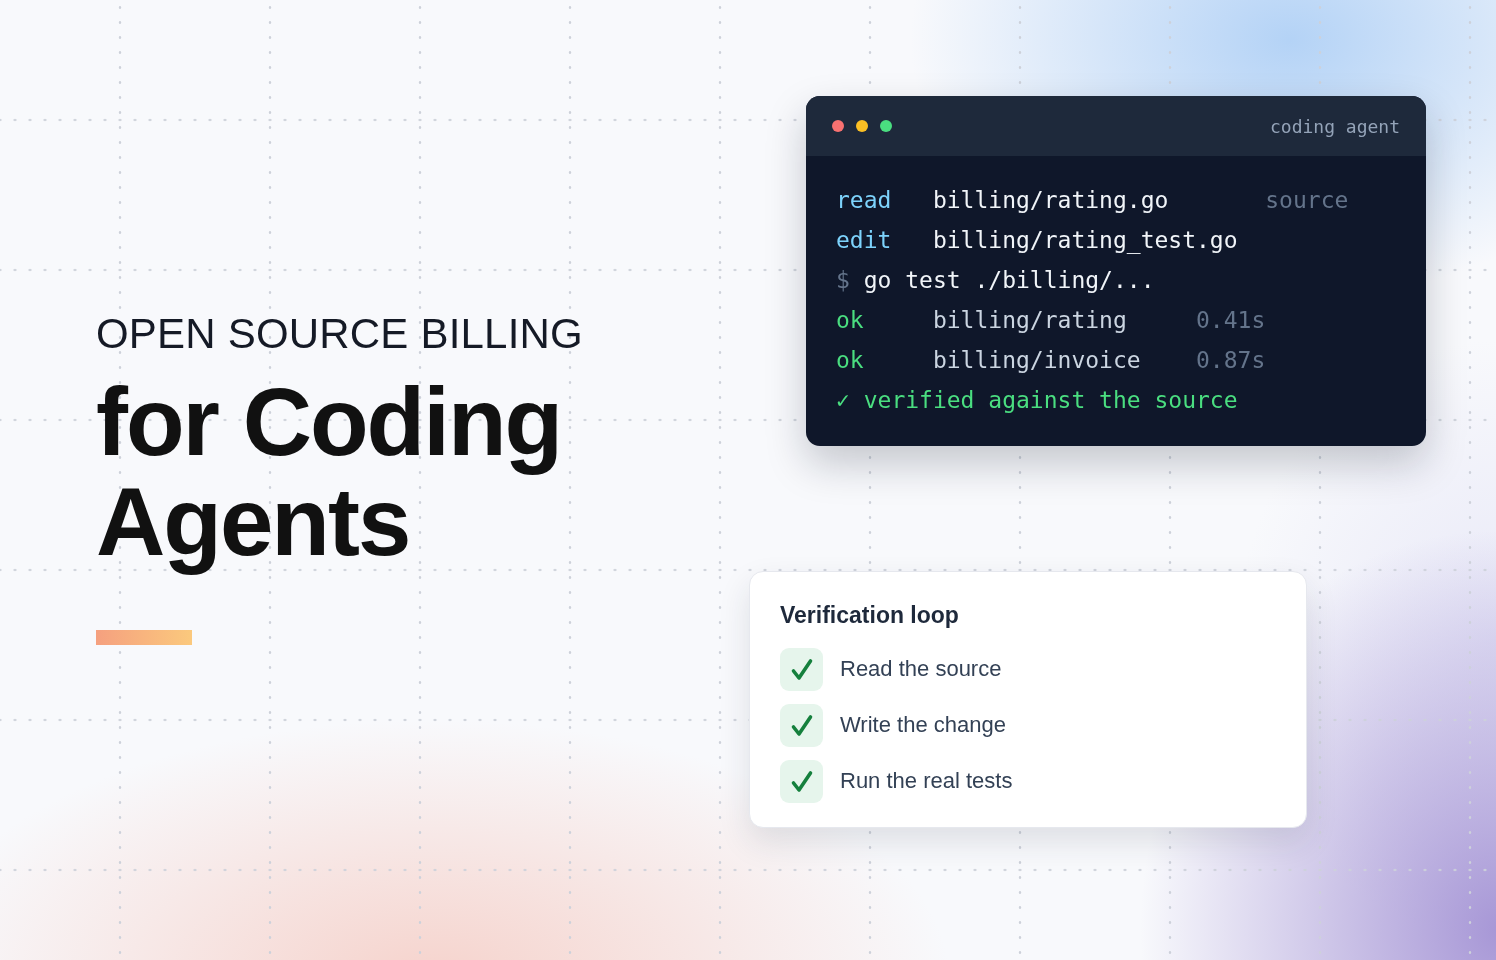  Describe the element at coordinates (923, 725) in the screenshot. I see `checklist-item-label: Write the change` at that location.